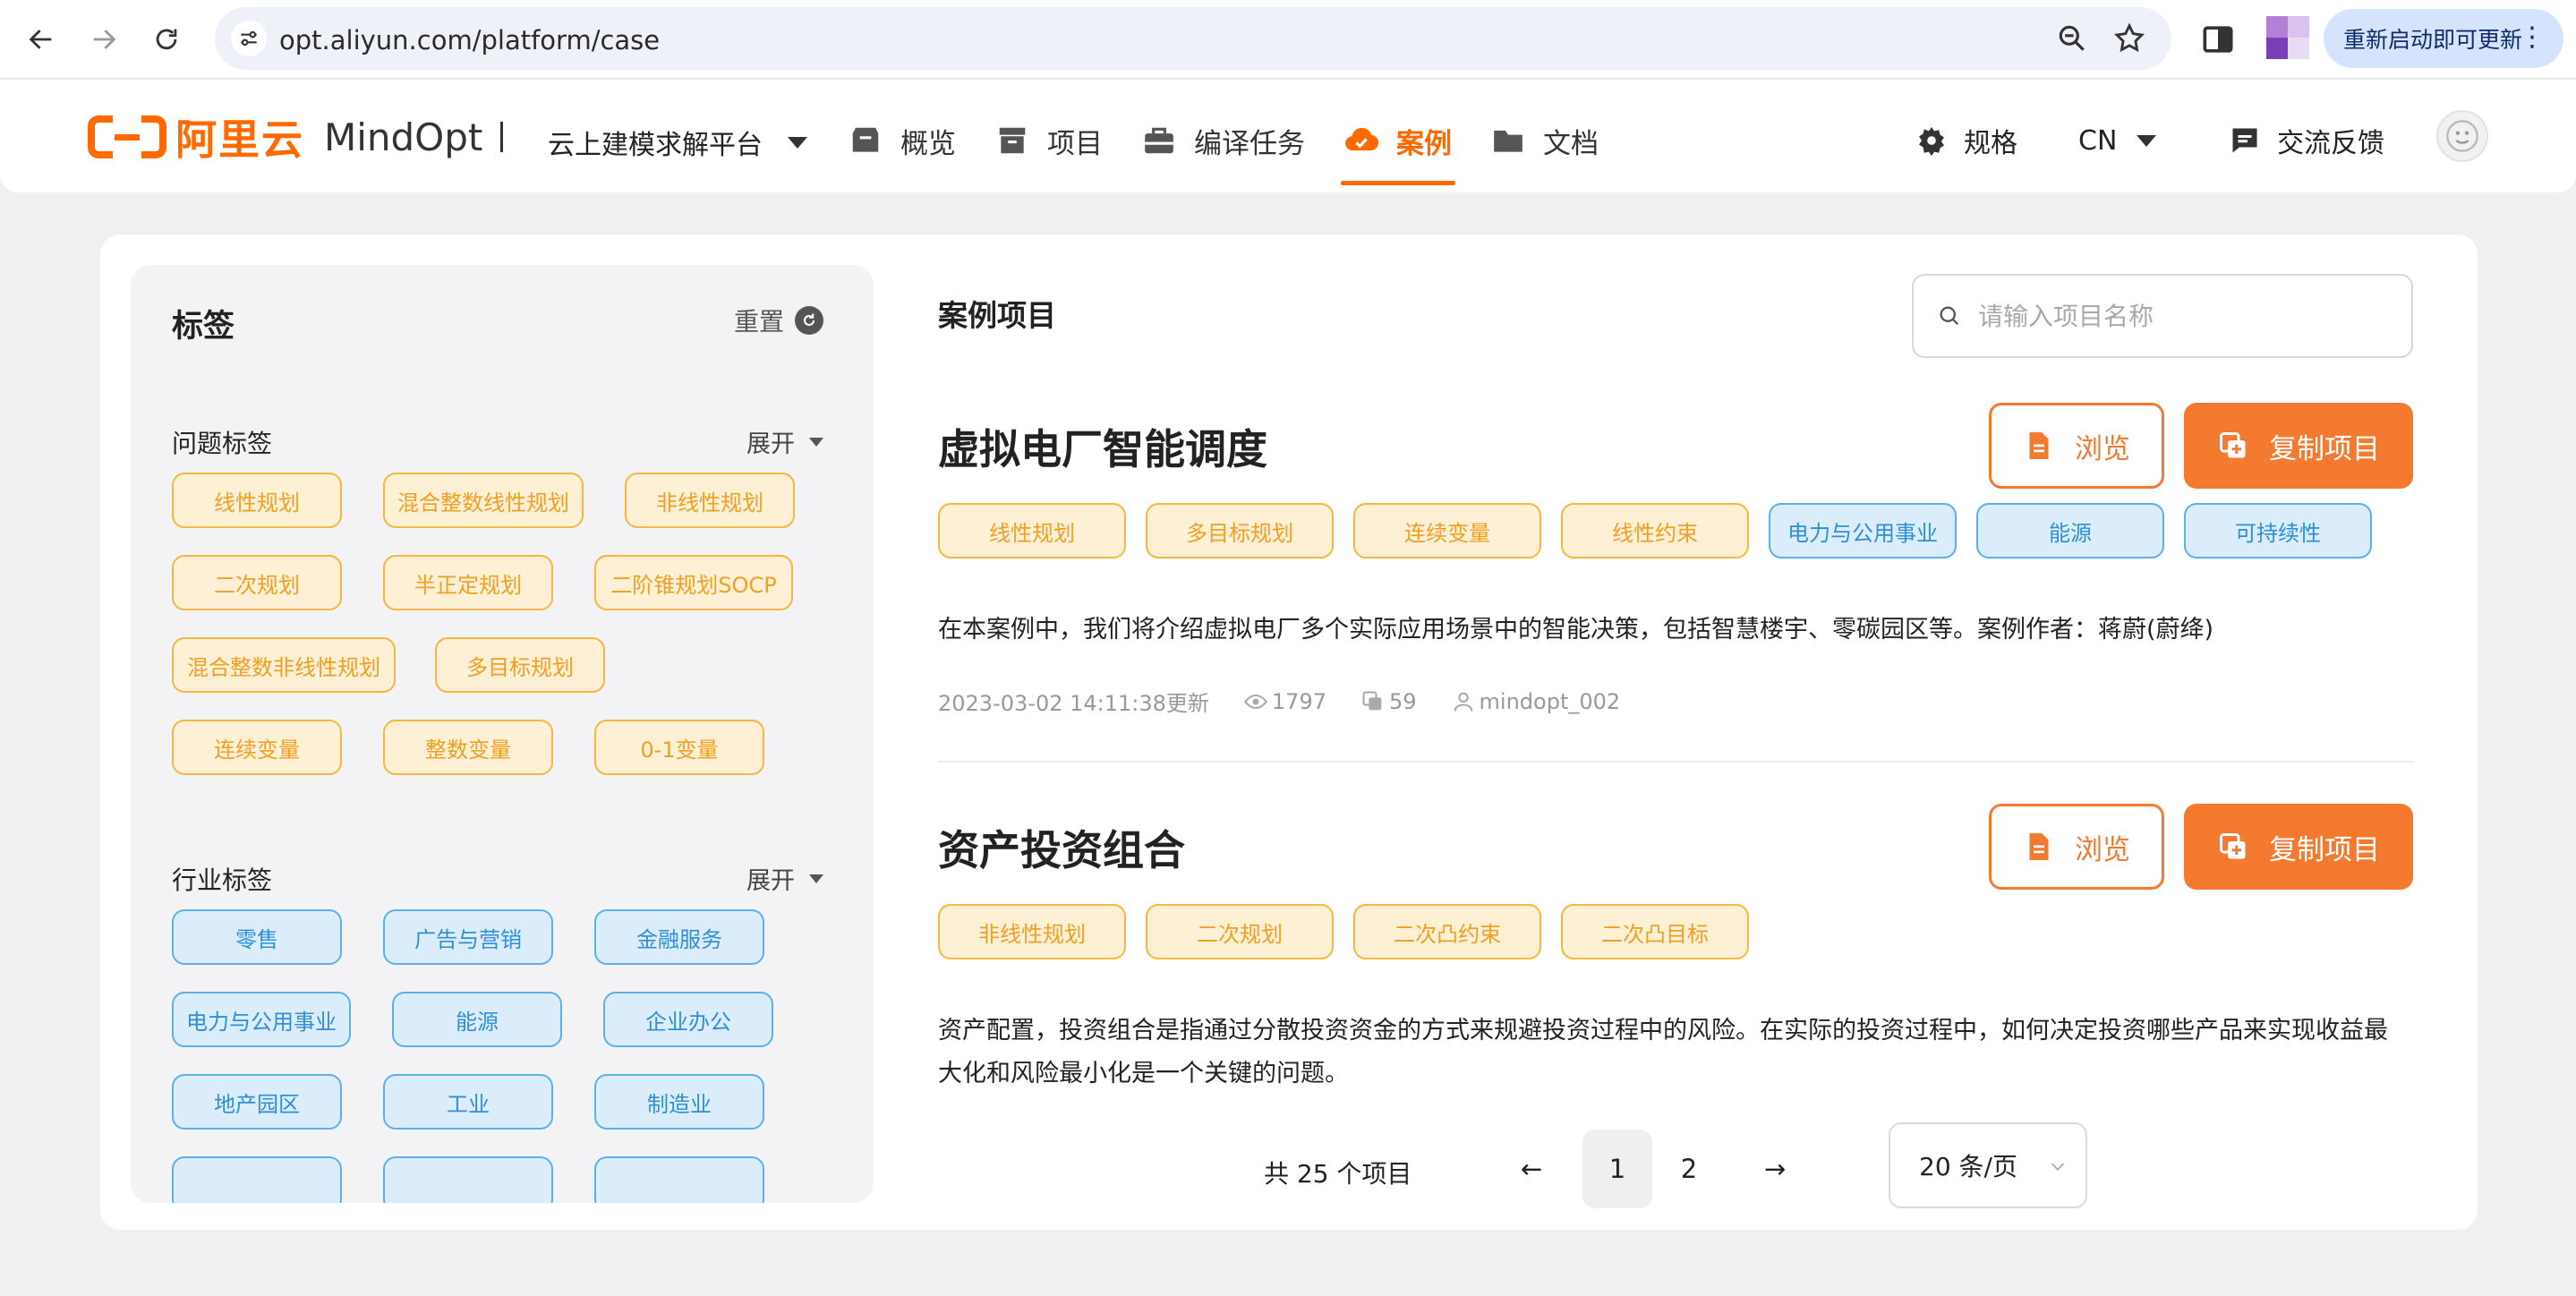 The height and width of the screenshot is (1296, 2576). I want to click on bookmark-star-icon, so click(2129, 38).